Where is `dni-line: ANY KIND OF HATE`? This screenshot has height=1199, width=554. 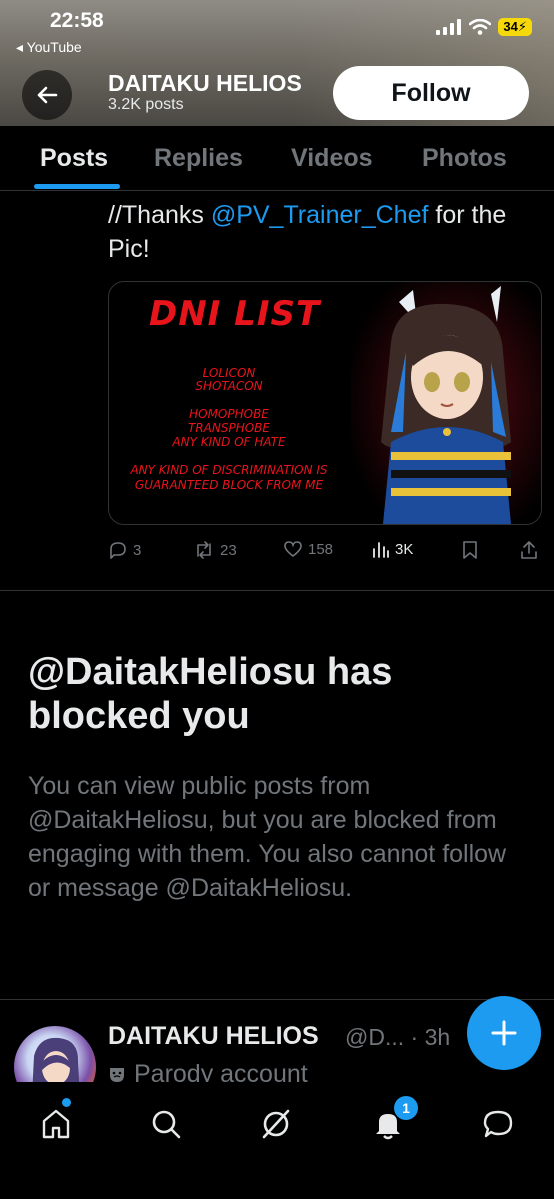 dni-line: ANY KIND OF HATE is located at coordinates (229, 442).